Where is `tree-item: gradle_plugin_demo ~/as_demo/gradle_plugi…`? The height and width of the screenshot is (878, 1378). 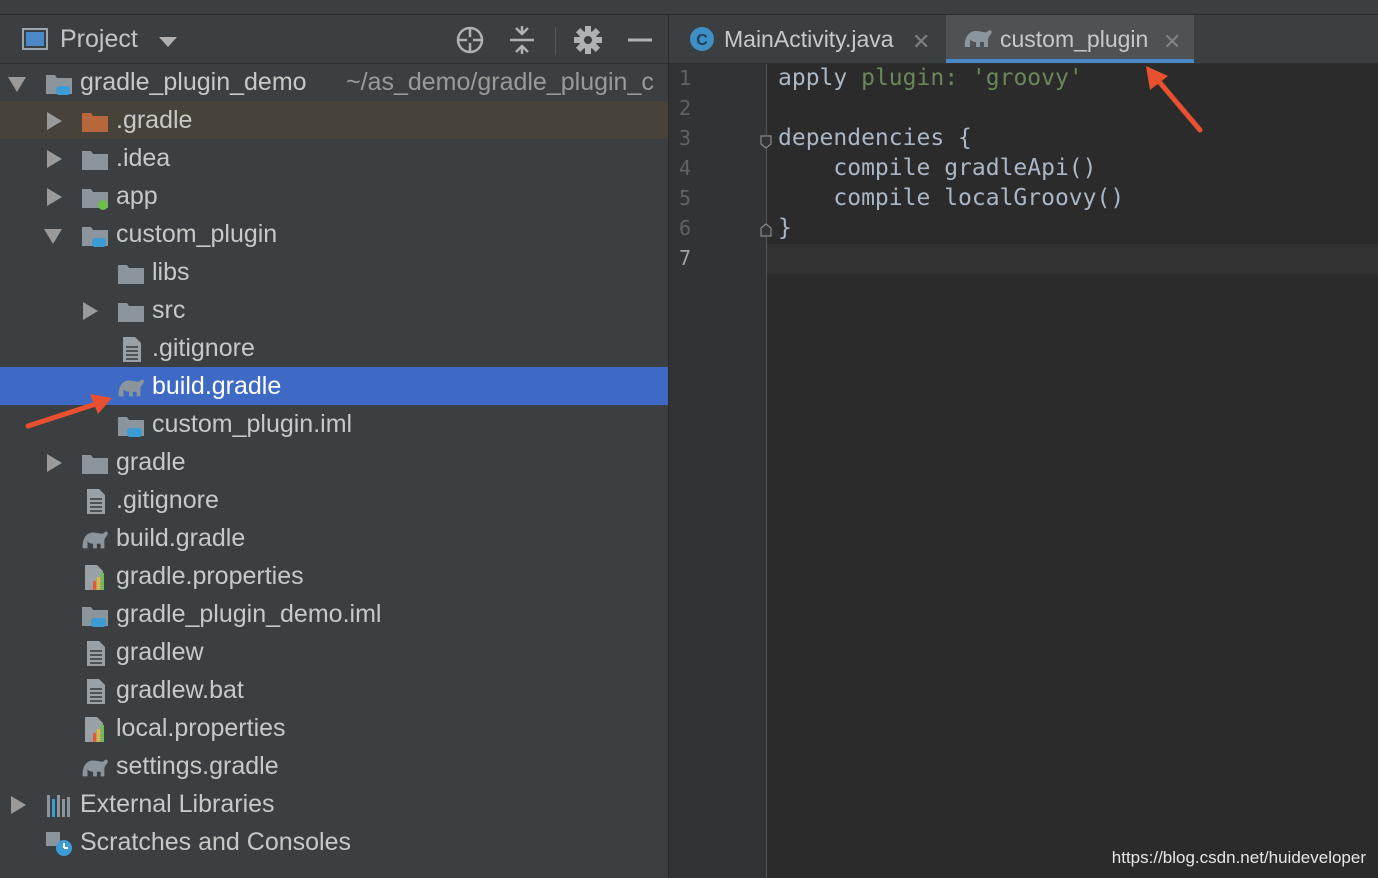
tree-item: gradle_plugin_demo ~/as_demo/gradle_plugi… is located at coordinates (334, 82).